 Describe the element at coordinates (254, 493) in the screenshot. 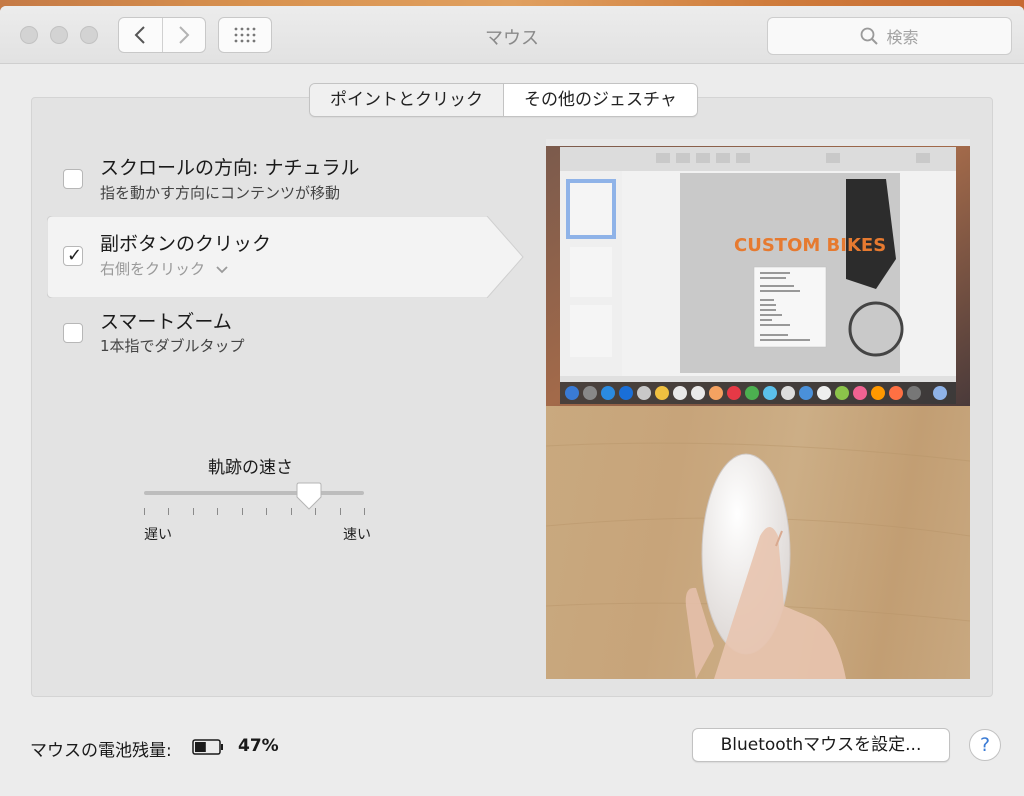

I see `tracking-speed-track` at that location.